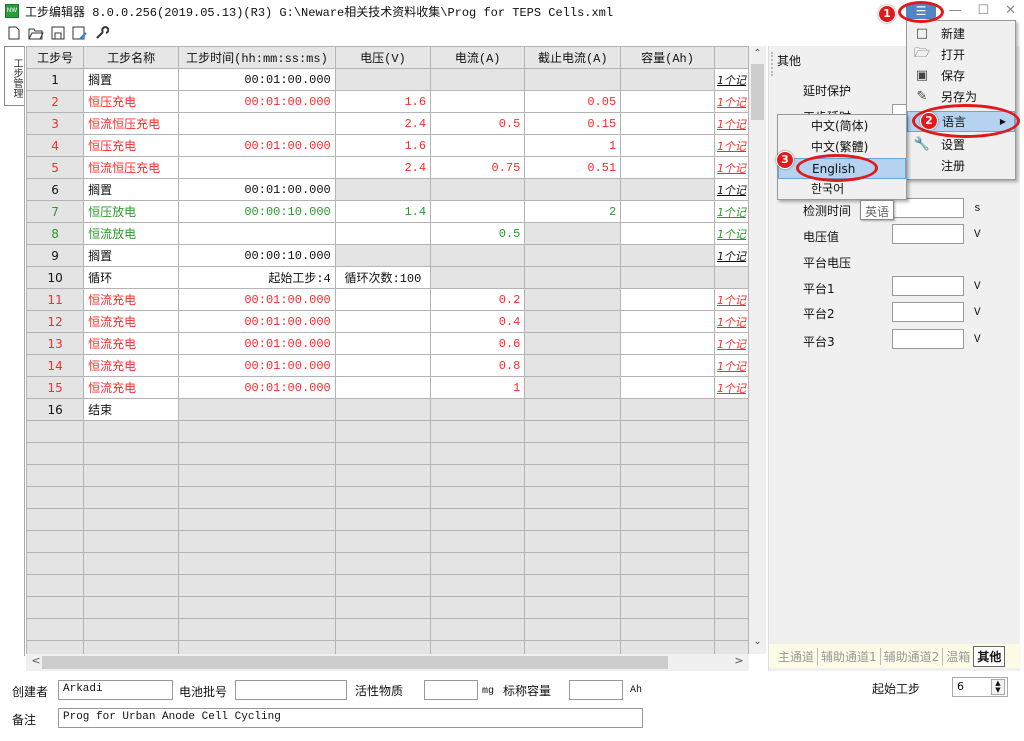  What do you see at coordinates (387, 255) in the screenshot?
I see `table-row: 9 搁置 00:00:10.000 1个记` at bounding box center [387, 255].